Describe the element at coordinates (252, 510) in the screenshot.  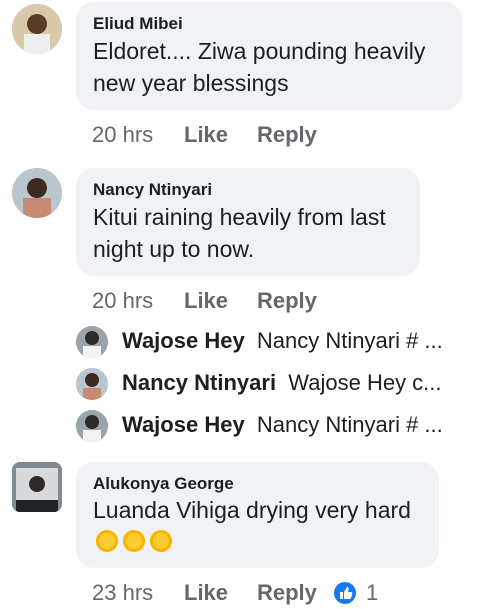
I see `comment-text-line: Luanda Vihiga drying very hard` at that location.